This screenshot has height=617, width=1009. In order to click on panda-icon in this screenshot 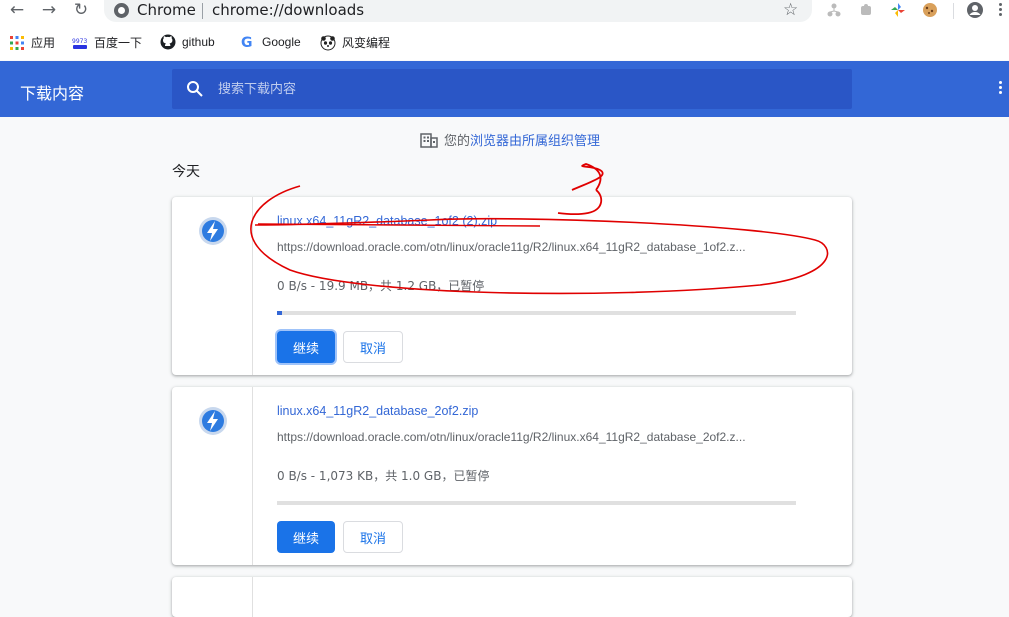, I will do `click(328, 42)`.